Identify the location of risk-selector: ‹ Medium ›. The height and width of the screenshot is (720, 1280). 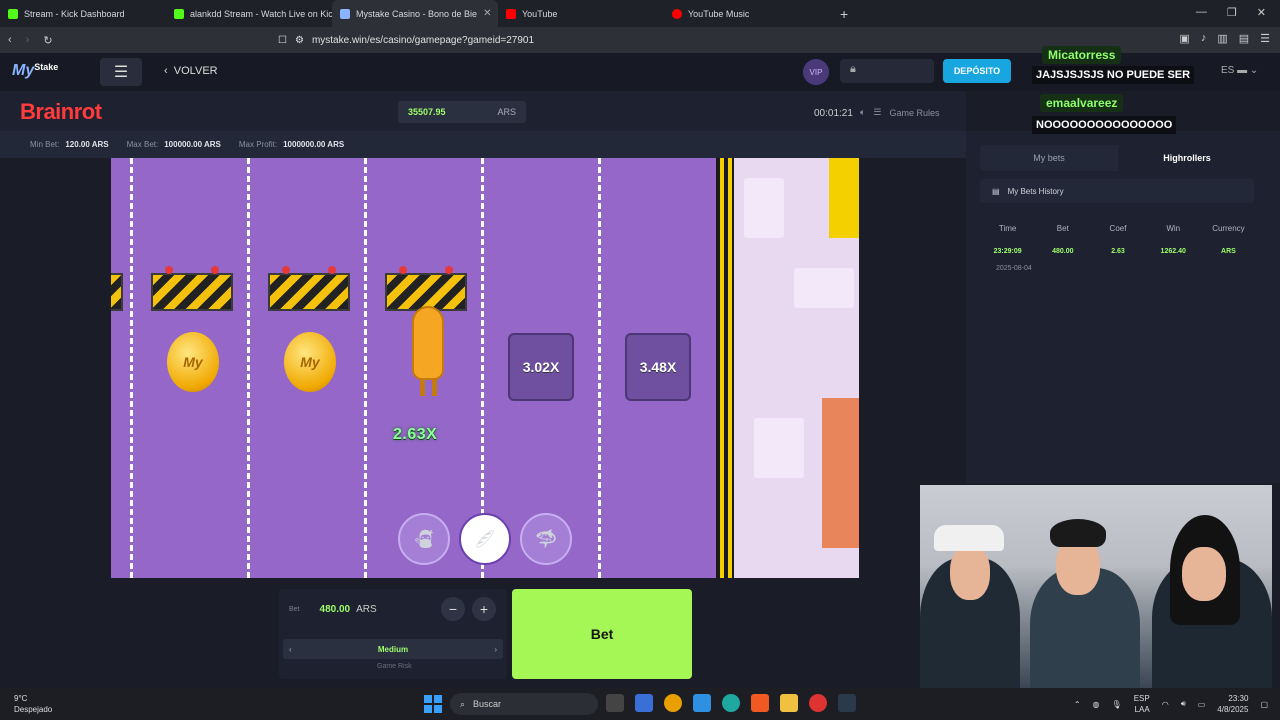
(393, 649).